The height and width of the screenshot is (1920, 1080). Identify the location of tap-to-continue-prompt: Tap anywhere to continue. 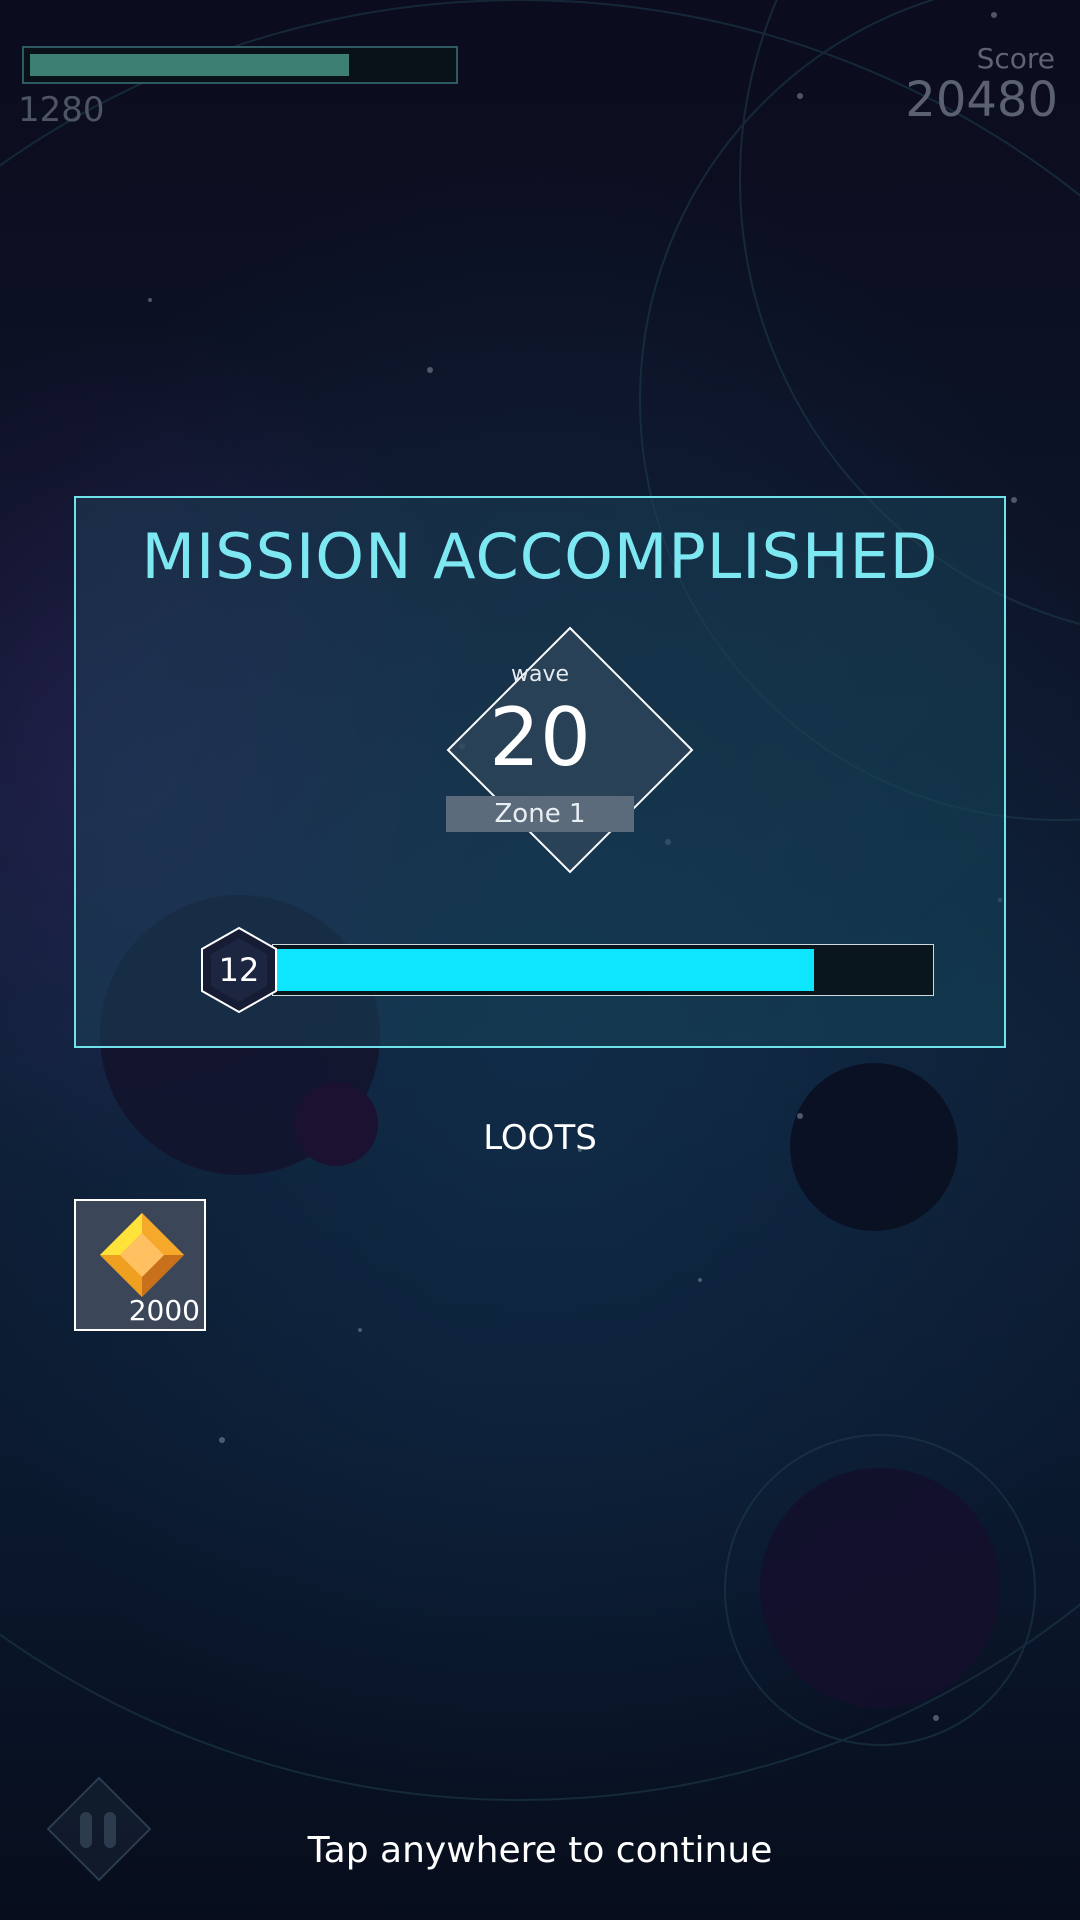
(540, 1850).